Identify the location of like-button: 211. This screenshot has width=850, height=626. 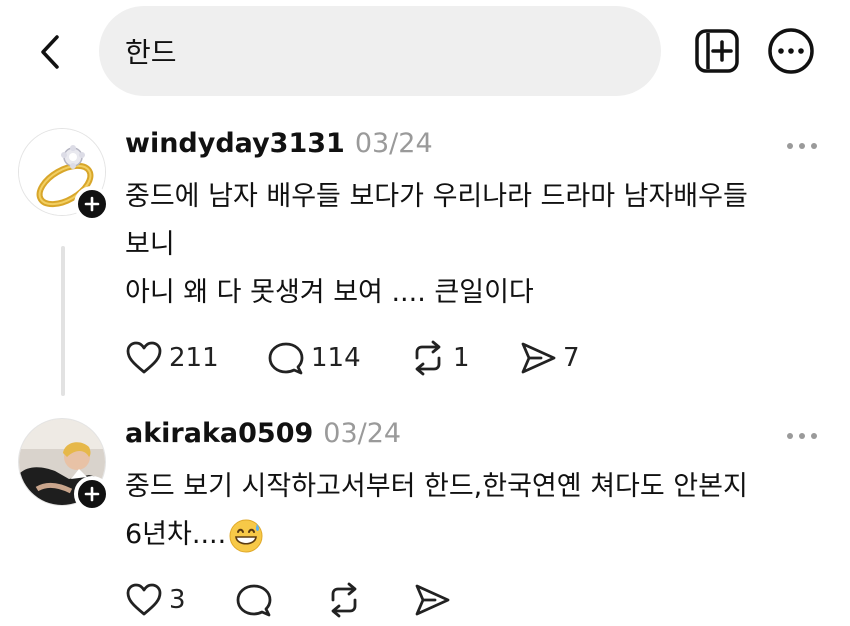
(196, 358).